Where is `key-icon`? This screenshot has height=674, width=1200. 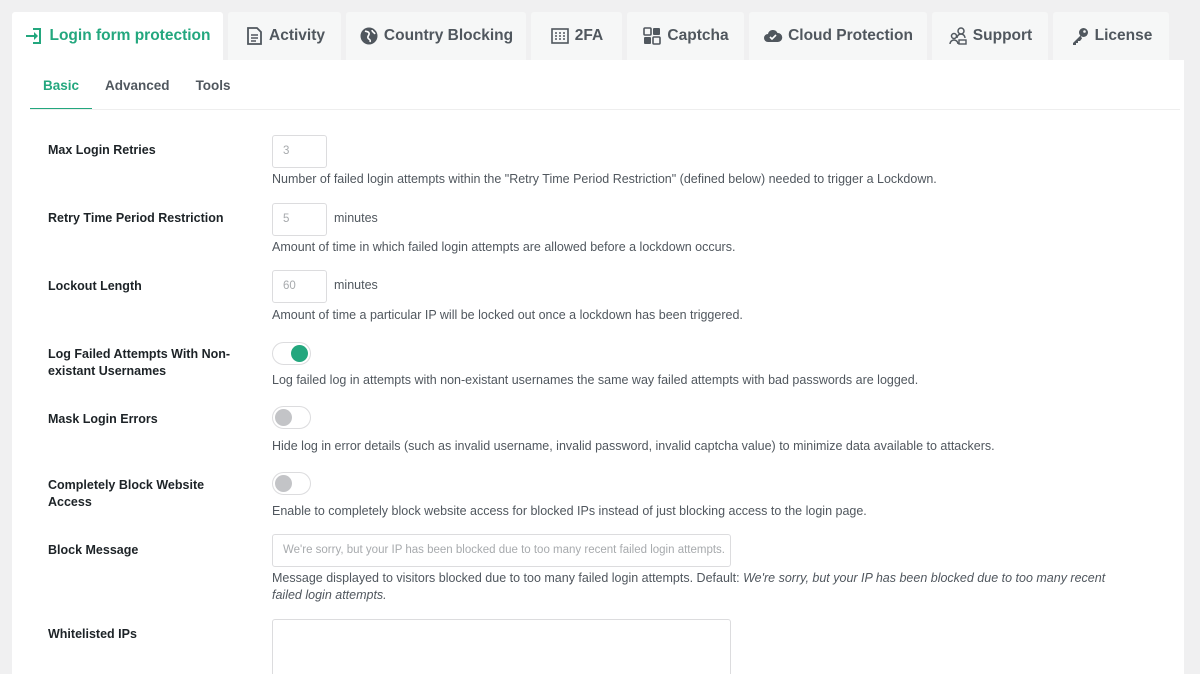
key-icon is located at coordinates (1080, 36).